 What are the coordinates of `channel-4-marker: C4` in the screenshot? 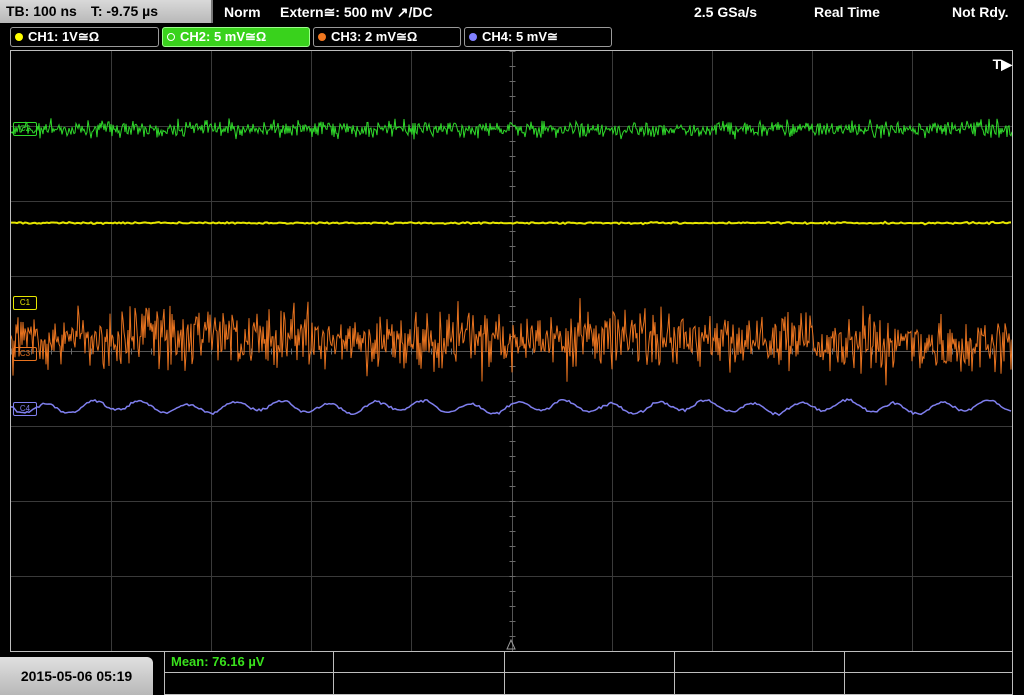 It's located at (25, 409).